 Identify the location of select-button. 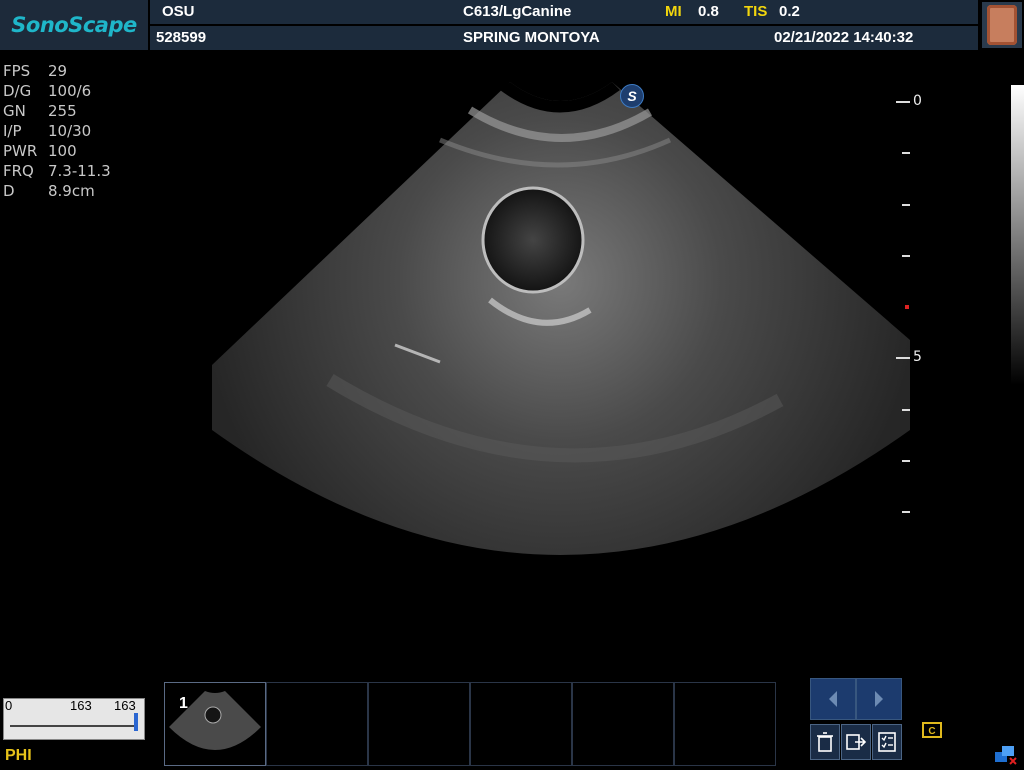
(887, 742).